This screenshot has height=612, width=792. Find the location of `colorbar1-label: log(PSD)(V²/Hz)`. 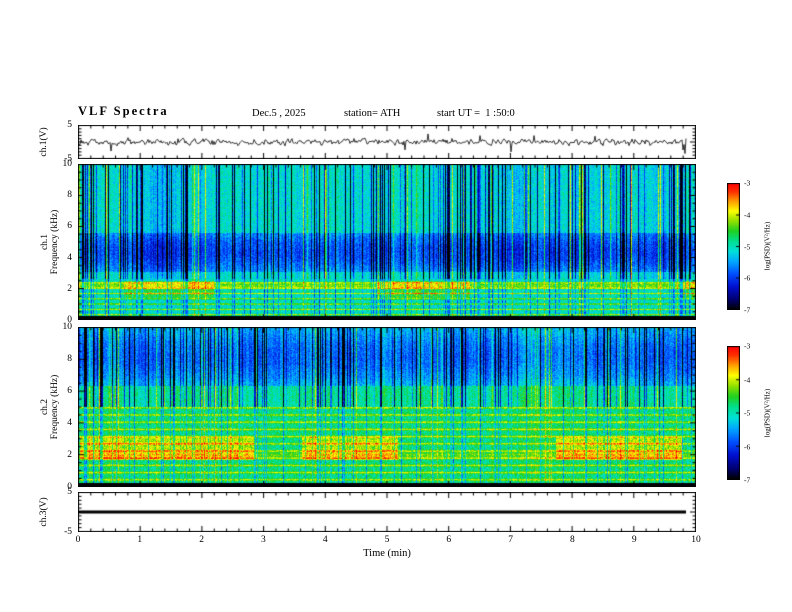

colorbar1-label: log(PSD)(V²/Hz) is located at coordinates (767, 246).